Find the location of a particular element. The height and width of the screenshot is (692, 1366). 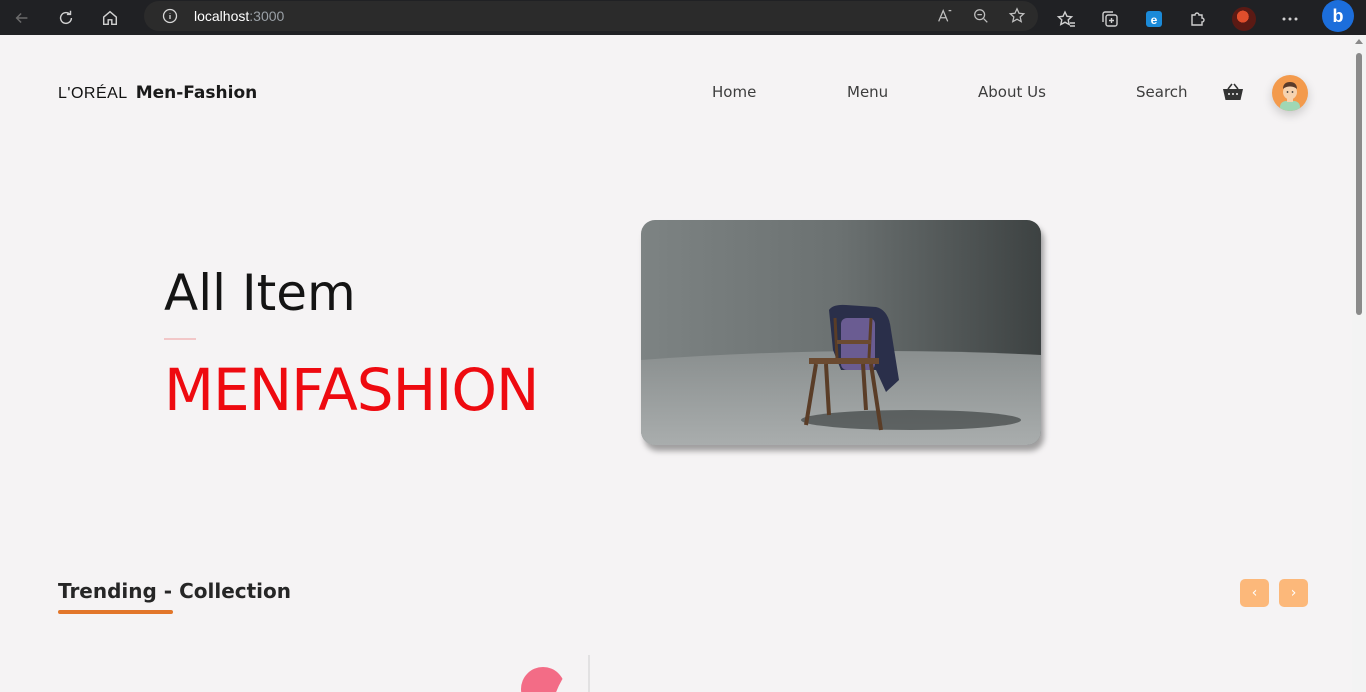

more-icon is located at coordinates (1290, 19).